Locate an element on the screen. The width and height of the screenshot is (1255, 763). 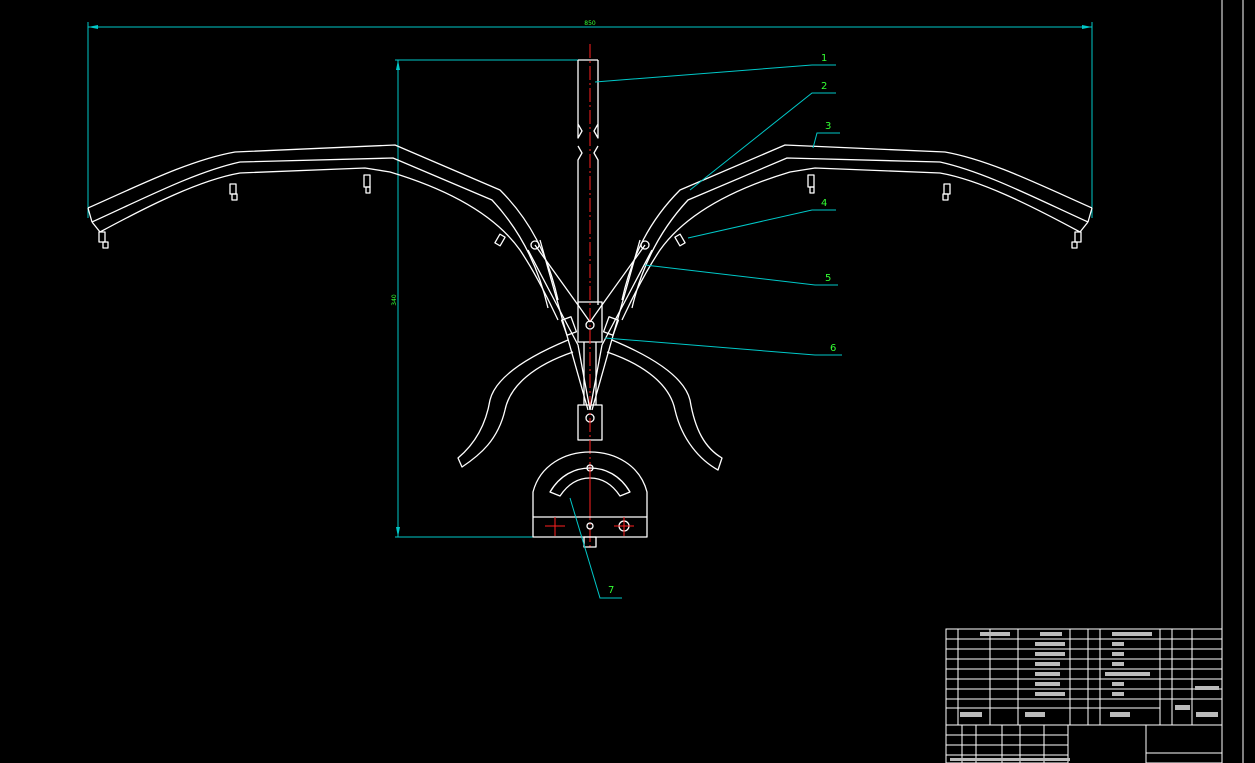
leader-label-2: 2 is located at coordinates (824, 86).